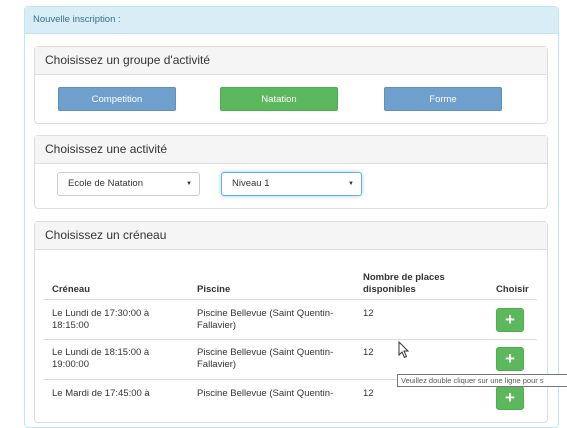  Describe the element at coordinates (291, 184) in the screenshot. I see `level-select: Niveau 1 ▼` at that location.